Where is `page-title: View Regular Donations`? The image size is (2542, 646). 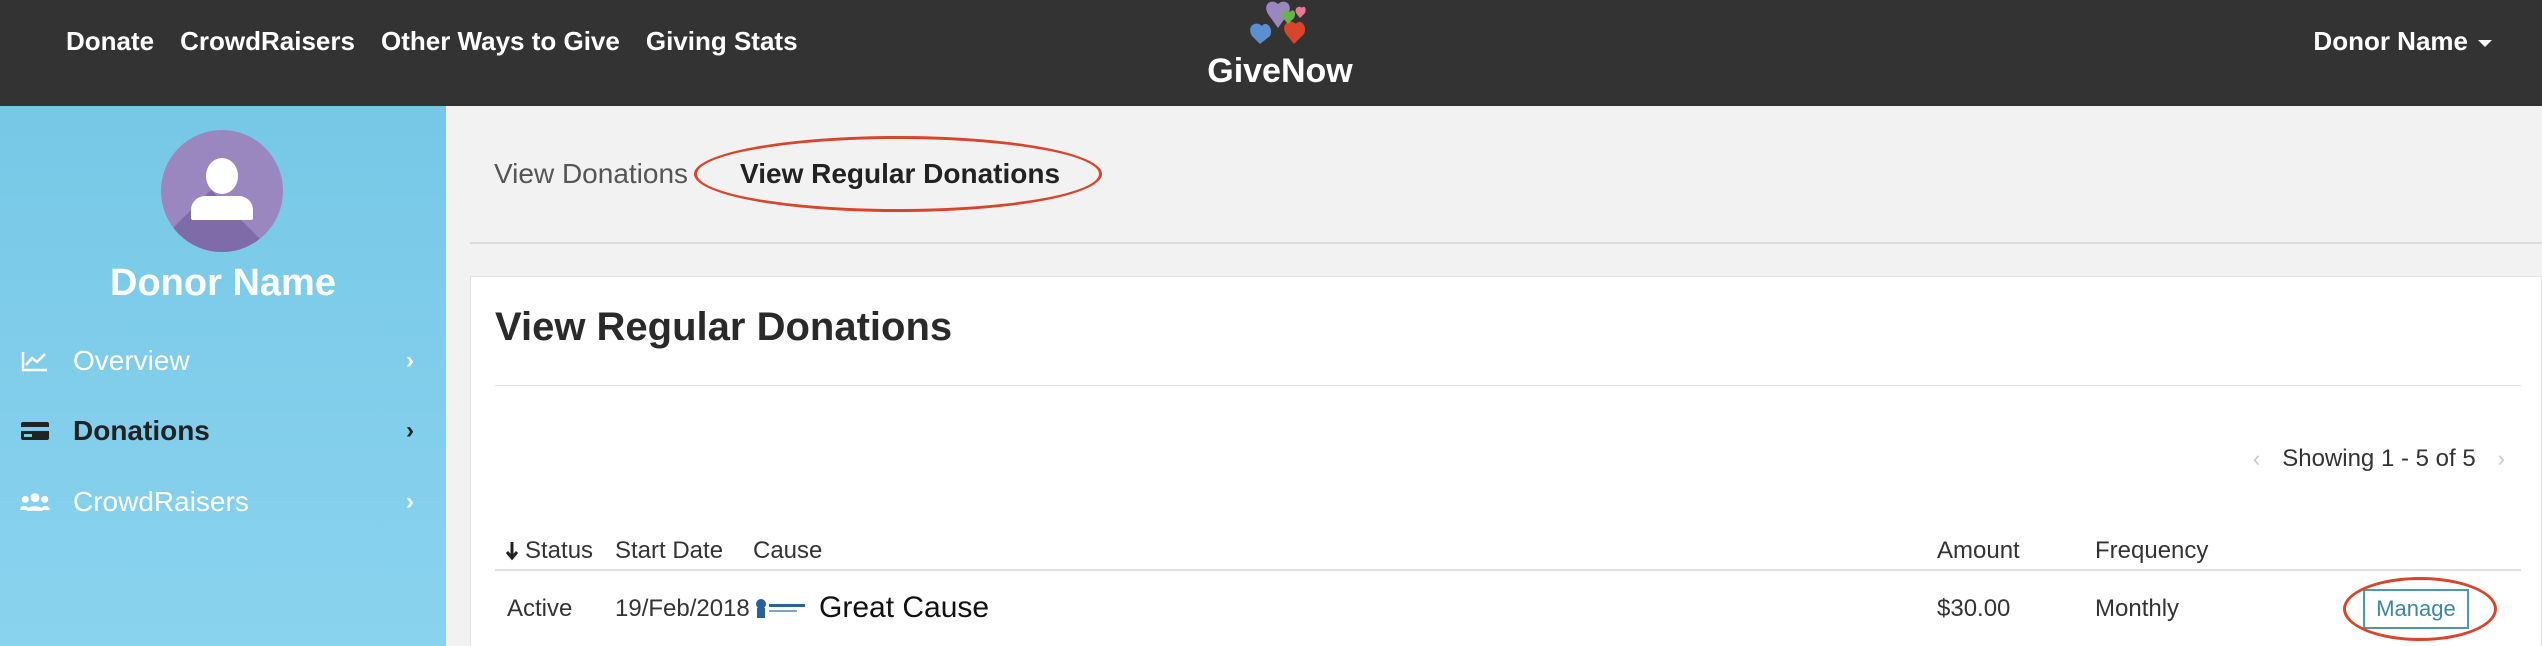
page-title: View Regular Donations is located at coordinates (724, 327).